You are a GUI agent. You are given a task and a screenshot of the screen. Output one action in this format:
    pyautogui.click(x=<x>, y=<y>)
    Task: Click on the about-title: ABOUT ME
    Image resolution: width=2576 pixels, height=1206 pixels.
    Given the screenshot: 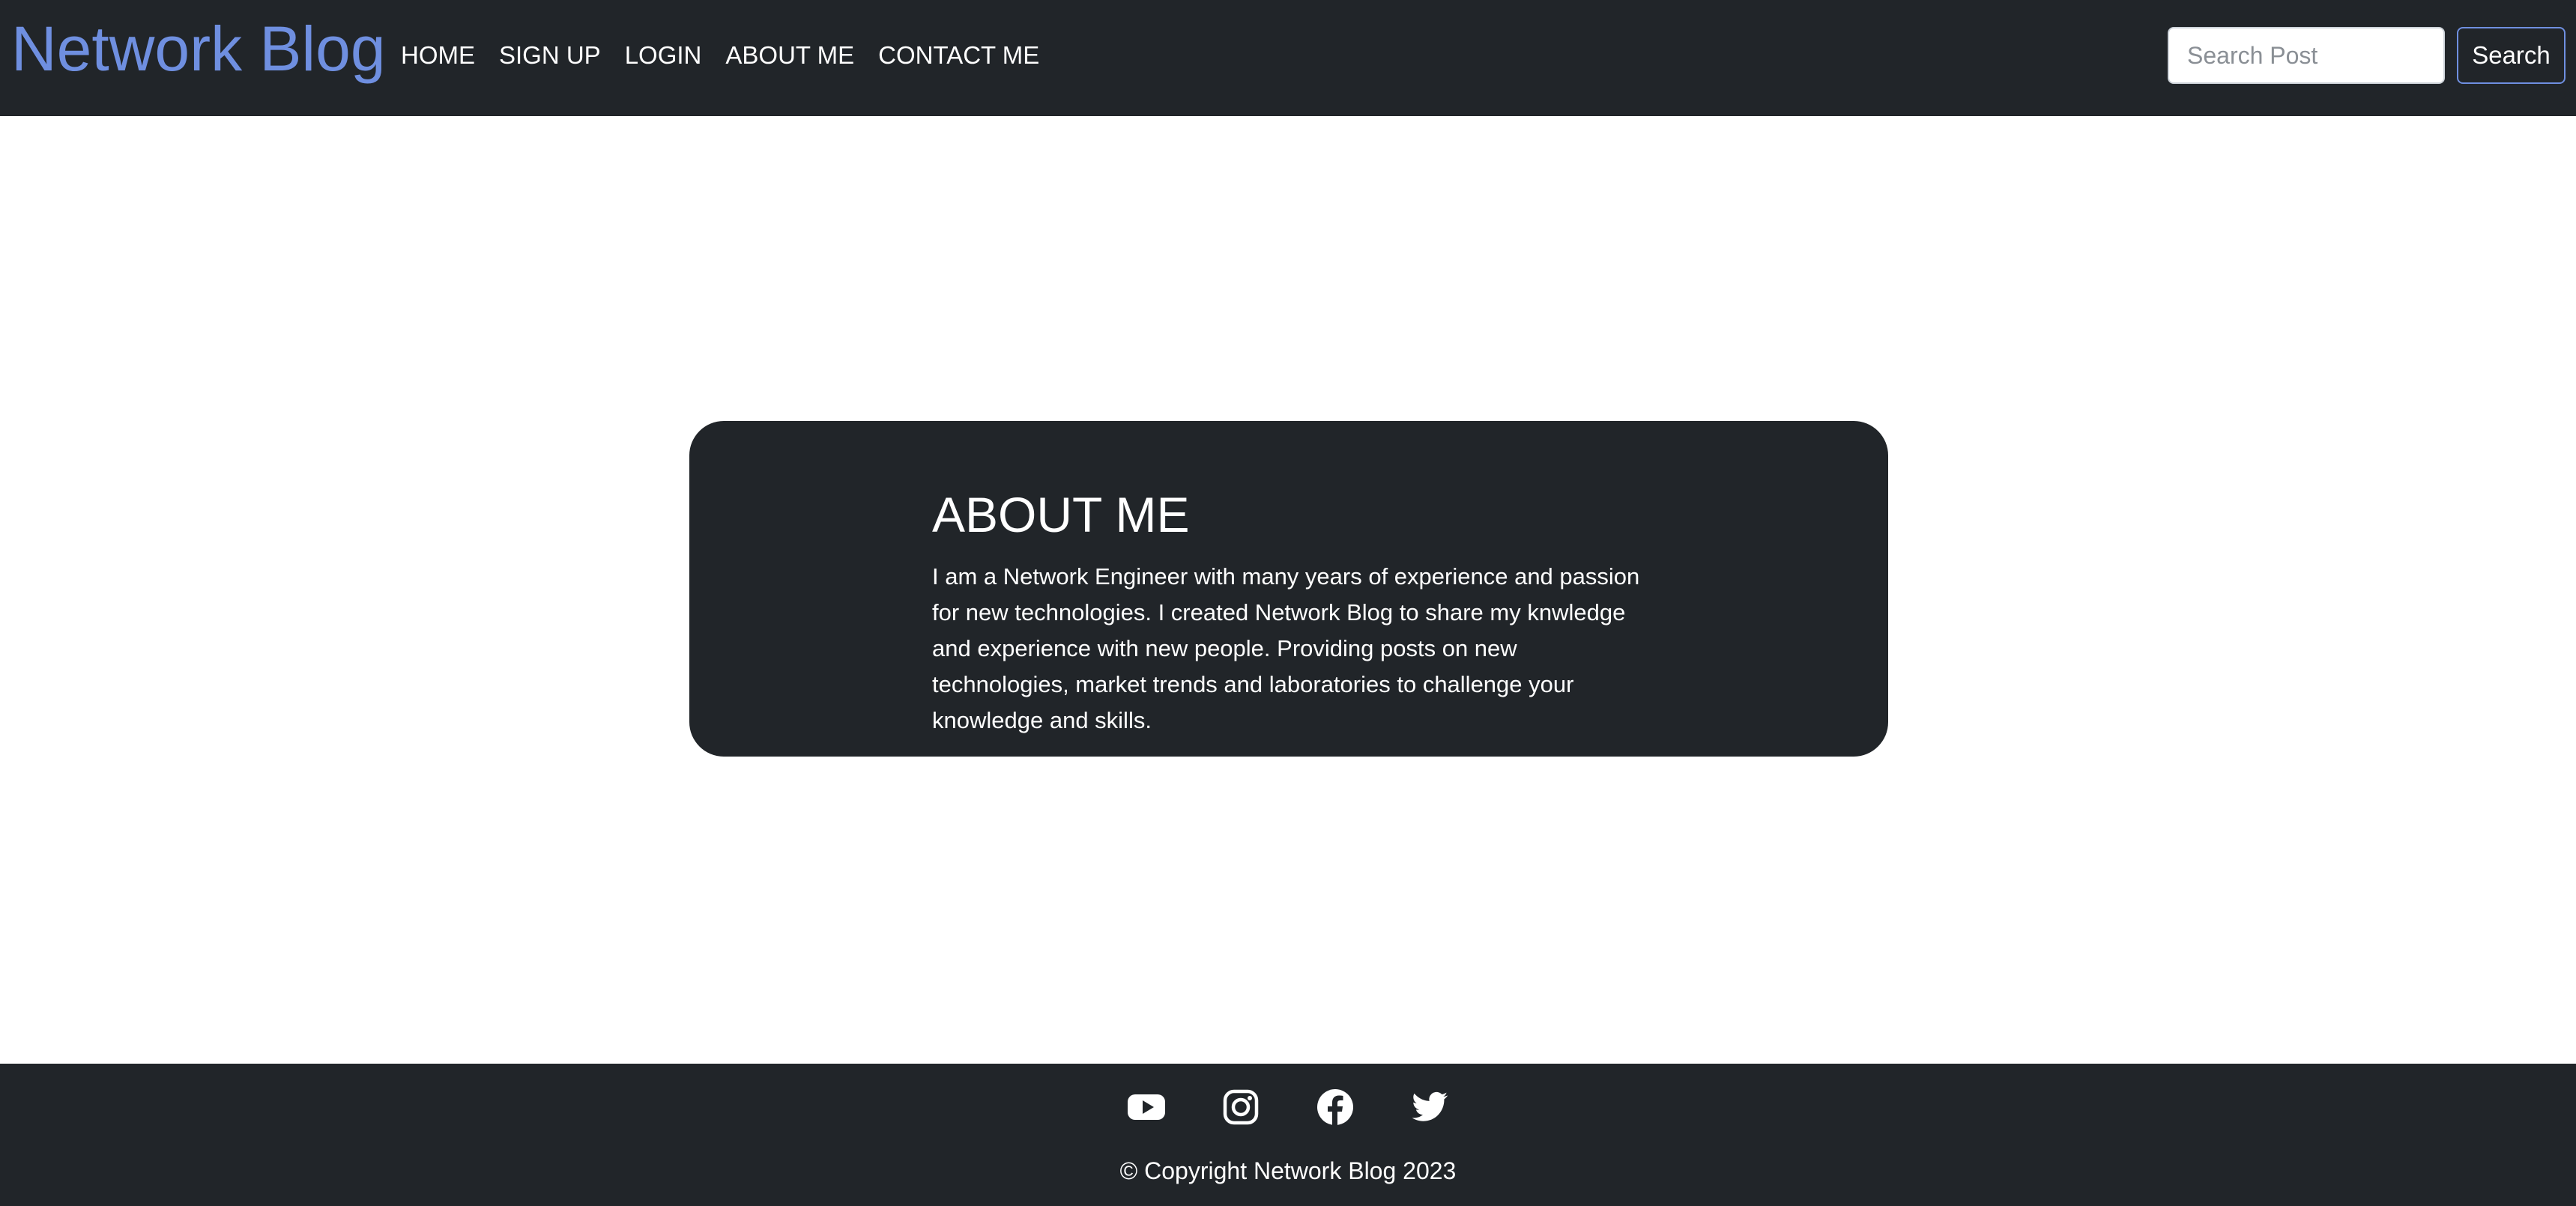 What is the action you would take?
    pyautogui.click(x=1061, y=514)
    